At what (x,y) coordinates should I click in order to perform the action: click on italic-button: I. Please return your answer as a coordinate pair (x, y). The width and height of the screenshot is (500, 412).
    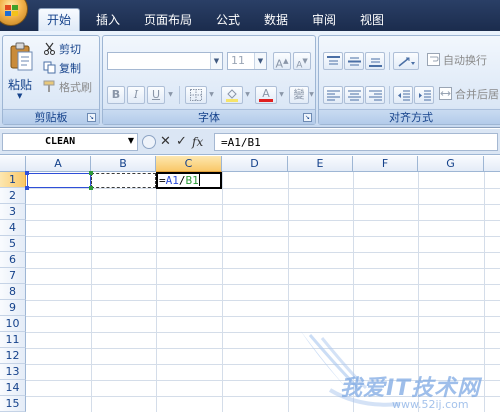
    Looking at the image, I should click on (136, 95).